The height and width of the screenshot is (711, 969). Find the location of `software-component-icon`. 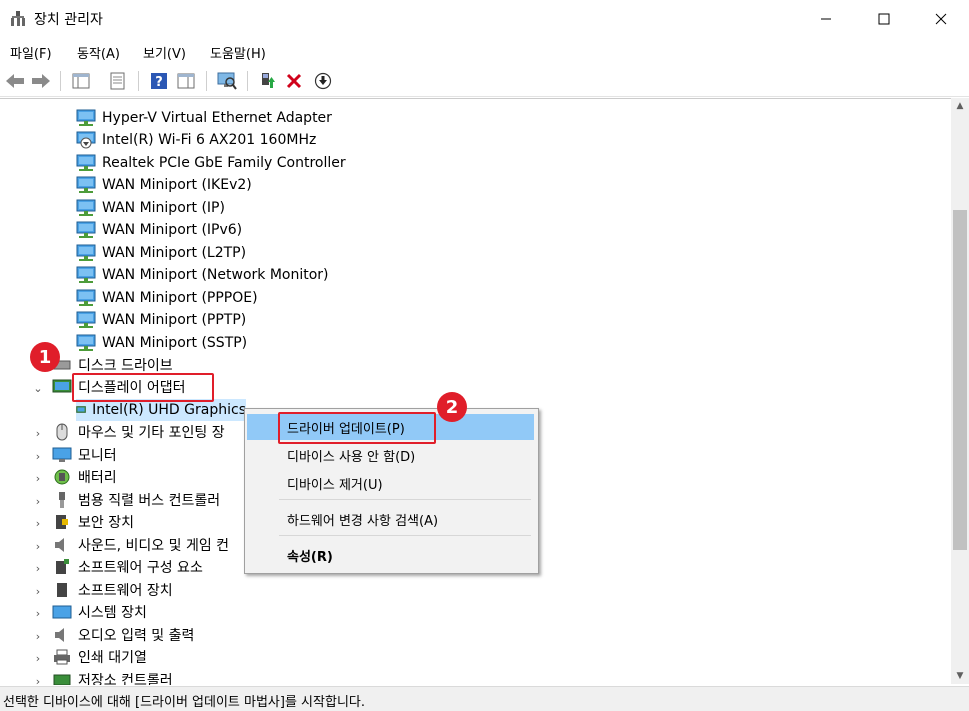

software-component-icon is located at coordinates (62, 566).